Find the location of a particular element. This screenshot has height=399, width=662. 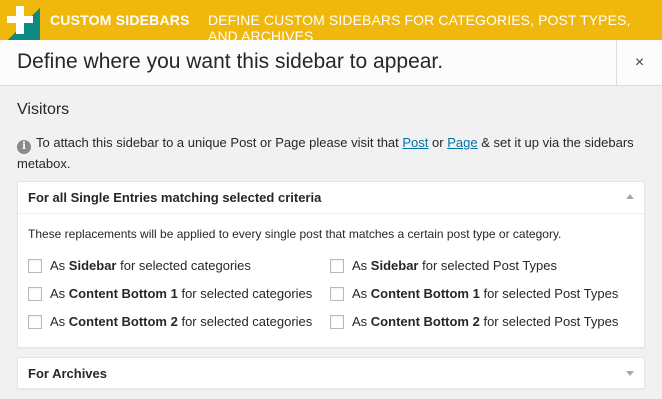

option-sidebar-post-types: As Sidebar for selected Post Types is located at coordinates (443, 265).